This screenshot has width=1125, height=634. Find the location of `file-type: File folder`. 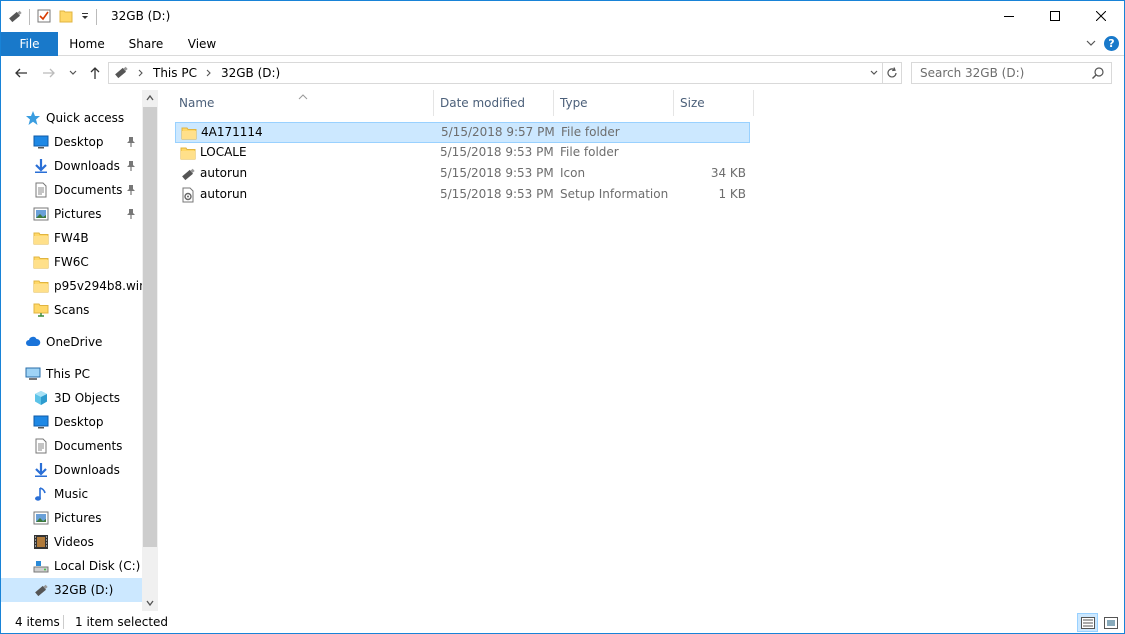

file-type: File folder is located at coordinates (590, 132).